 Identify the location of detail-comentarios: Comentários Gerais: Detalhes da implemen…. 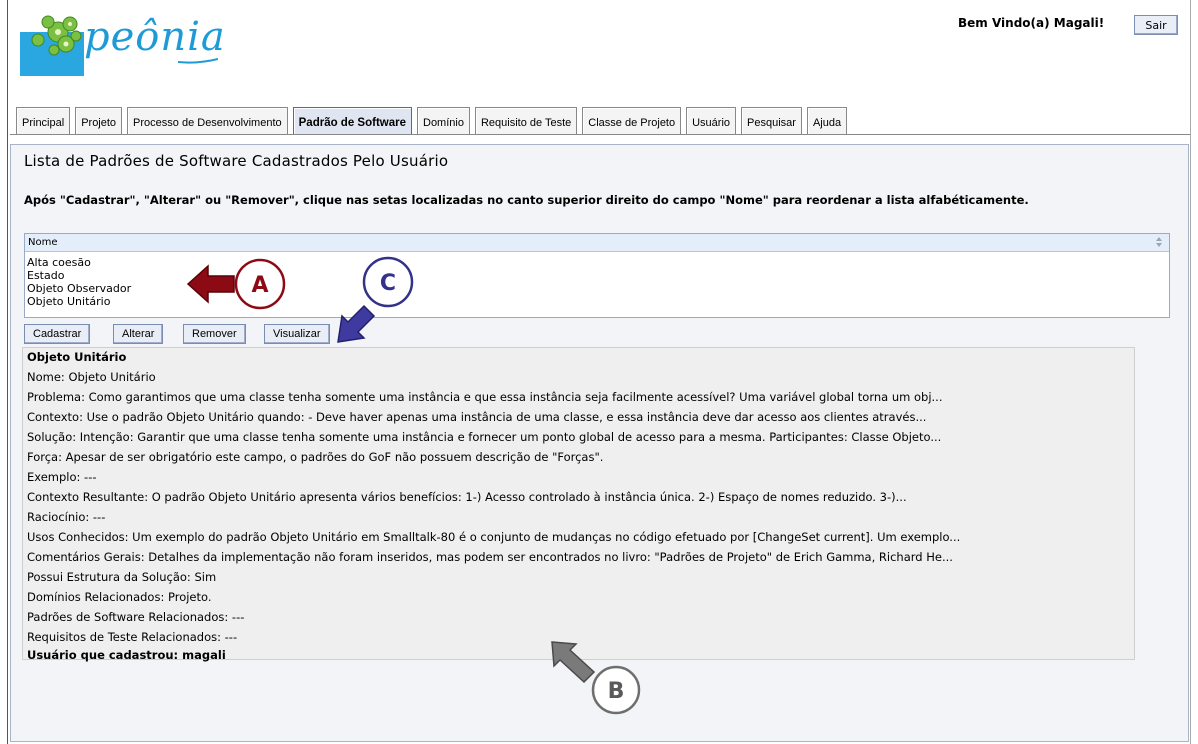
(490, 557).